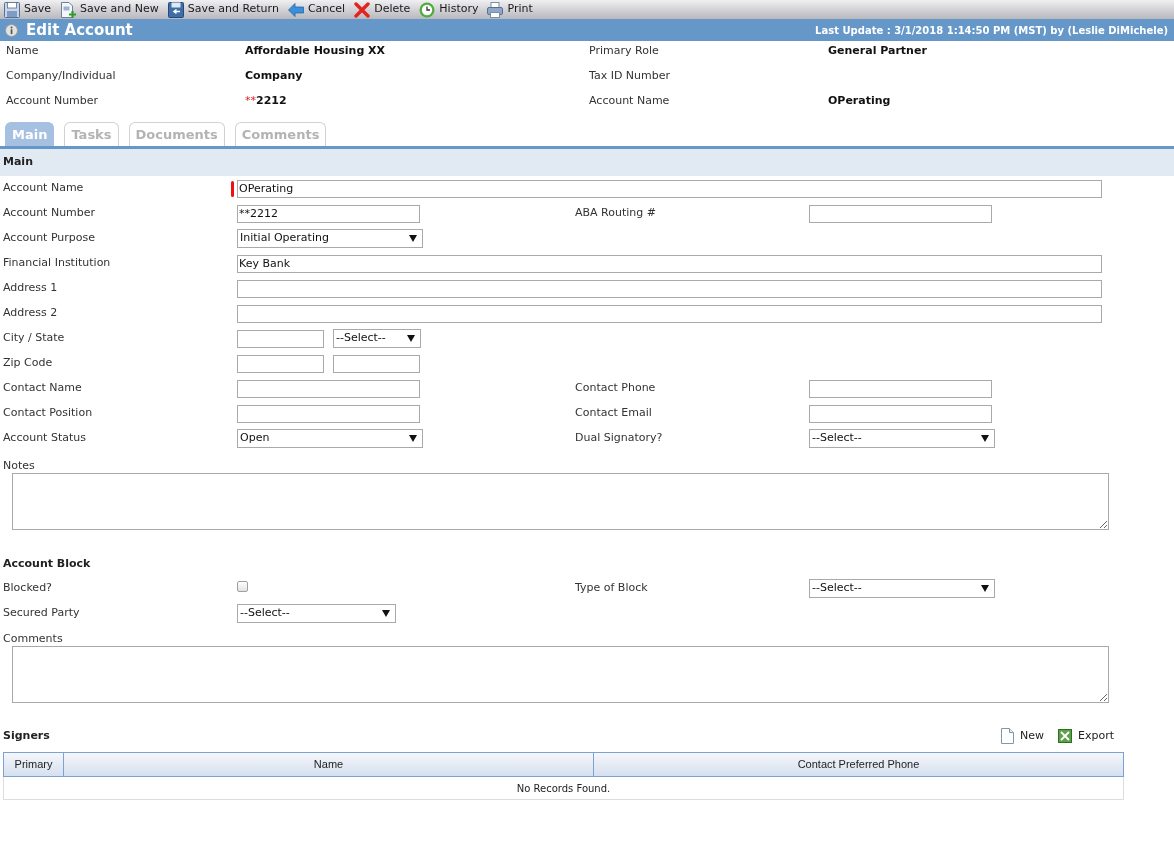 This screenshot has width=1174, height=851. What do you see at coordinates (42, 613) in the screenshot?
I see `field-label: Secured Party` at bounding box center [42, 613].